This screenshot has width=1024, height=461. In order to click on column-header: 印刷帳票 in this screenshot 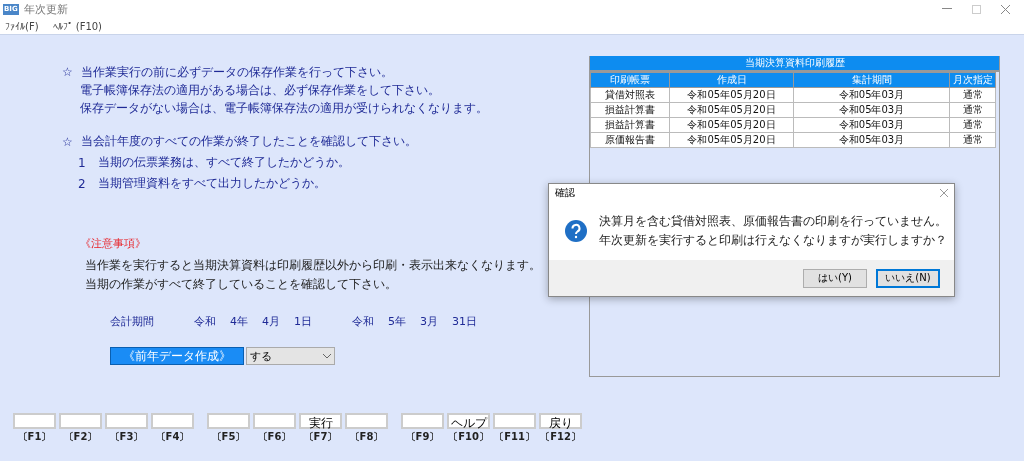, I will do `click(630, 80)`.